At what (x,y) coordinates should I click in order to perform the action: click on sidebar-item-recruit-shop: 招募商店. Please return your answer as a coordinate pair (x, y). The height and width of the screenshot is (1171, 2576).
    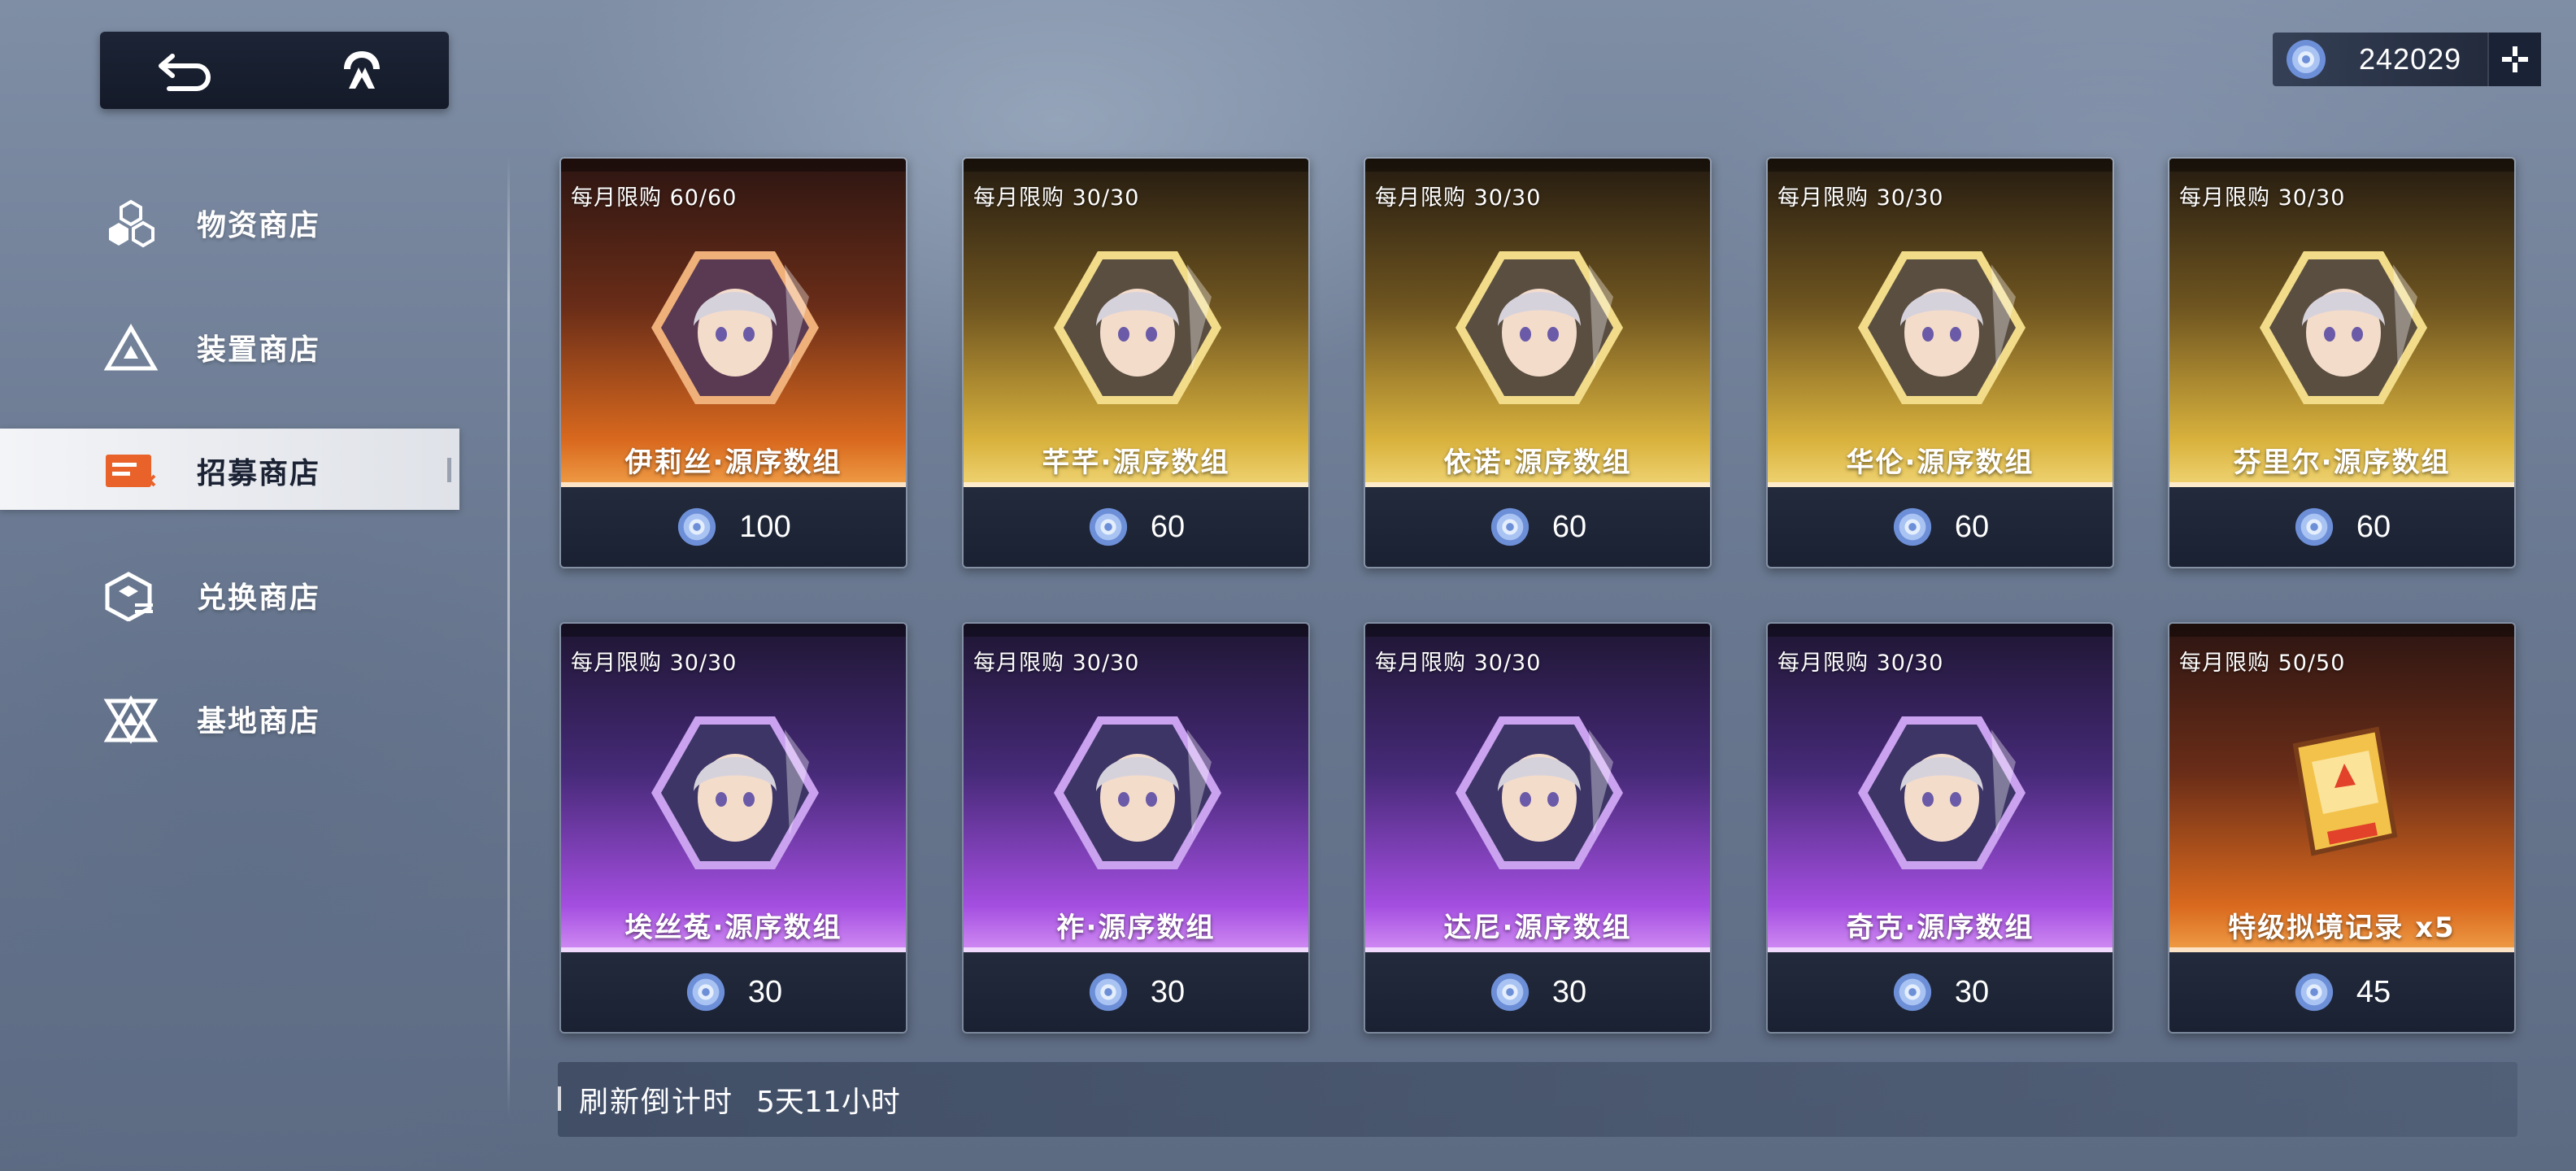
    Looking at the image, I should click on (230, 470).